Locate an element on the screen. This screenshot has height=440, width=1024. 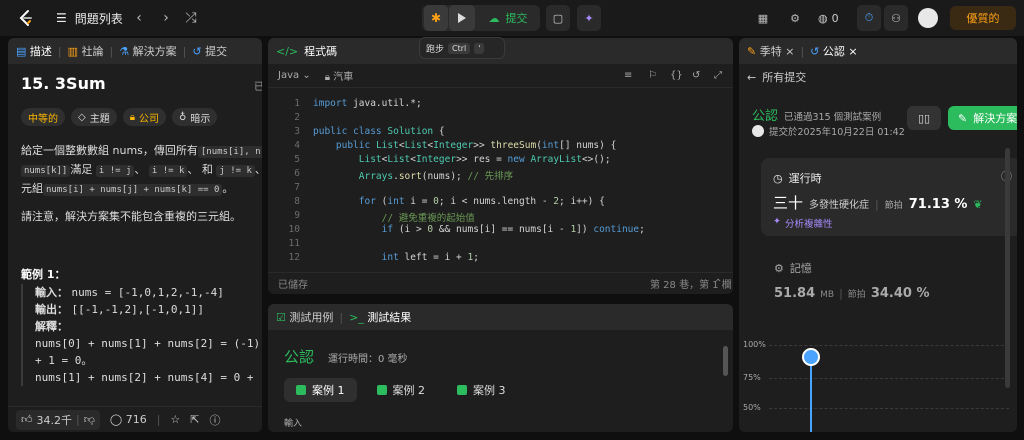
tab-submissions: ↺ 提交 is located at coordinates (209, 51).